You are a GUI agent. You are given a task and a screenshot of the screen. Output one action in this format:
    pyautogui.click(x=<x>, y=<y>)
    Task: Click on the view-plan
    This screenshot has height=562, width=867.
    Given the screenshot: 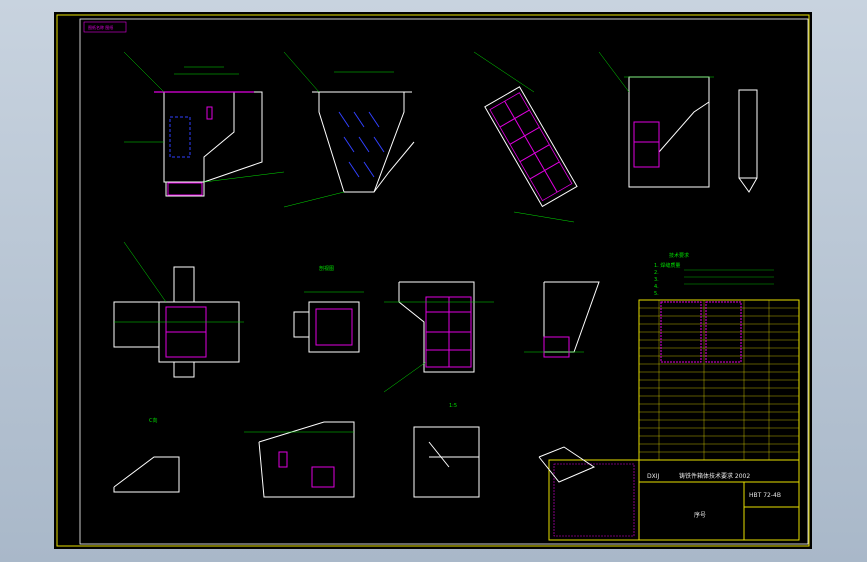 What is the action you would take?
    pyautogui.click(x=178, y=309)
    